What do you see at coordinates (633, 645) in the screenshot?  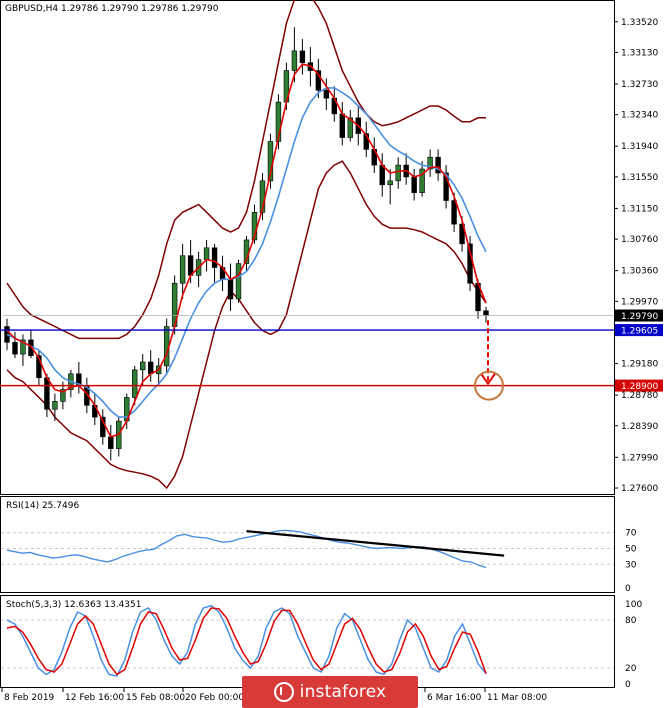 I see `stoch-axis: 100 80 20 0` at bounding box center [633, 645].